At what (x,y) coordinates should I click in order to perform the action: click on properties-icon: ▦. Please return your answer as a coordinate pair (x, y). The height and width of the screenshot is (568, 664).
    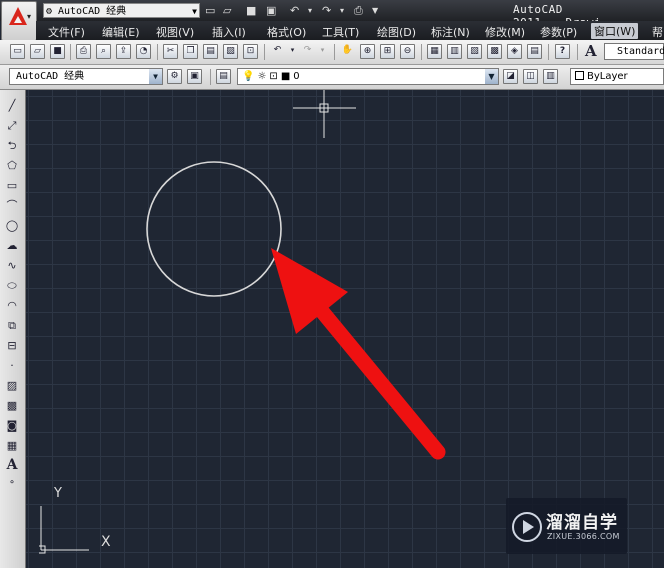
    Looking at the image, I should click on (434, 51).